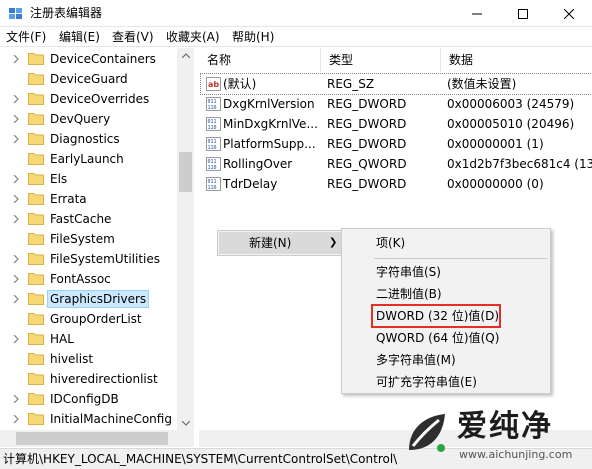  Describe the element at coordinates (416, 360) in the screenshot. I see `menu-item-multi-string-value: 多字符串值(M)` at that location.